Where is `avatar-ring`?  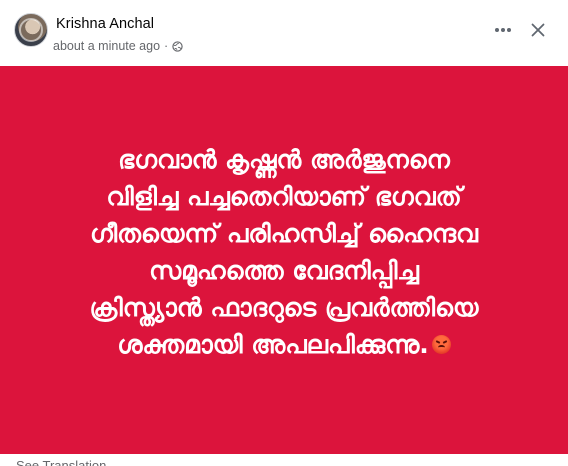
avatar-ring is located at coordinates (31, 30).